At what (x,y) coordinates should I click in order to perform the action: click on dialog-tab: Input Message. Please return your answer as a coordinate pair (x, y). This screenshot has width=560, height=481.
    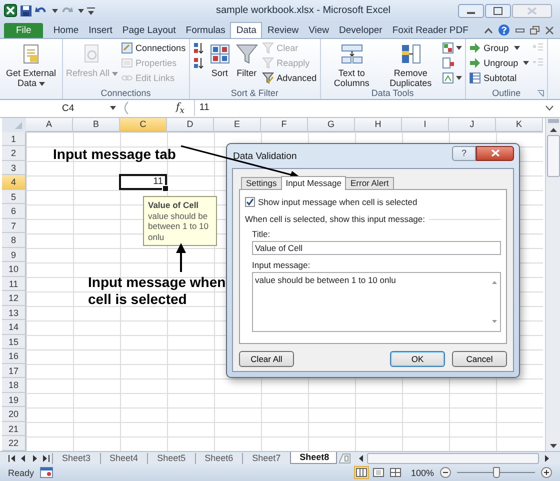
    Looking at the image, I should click on (313, 183).